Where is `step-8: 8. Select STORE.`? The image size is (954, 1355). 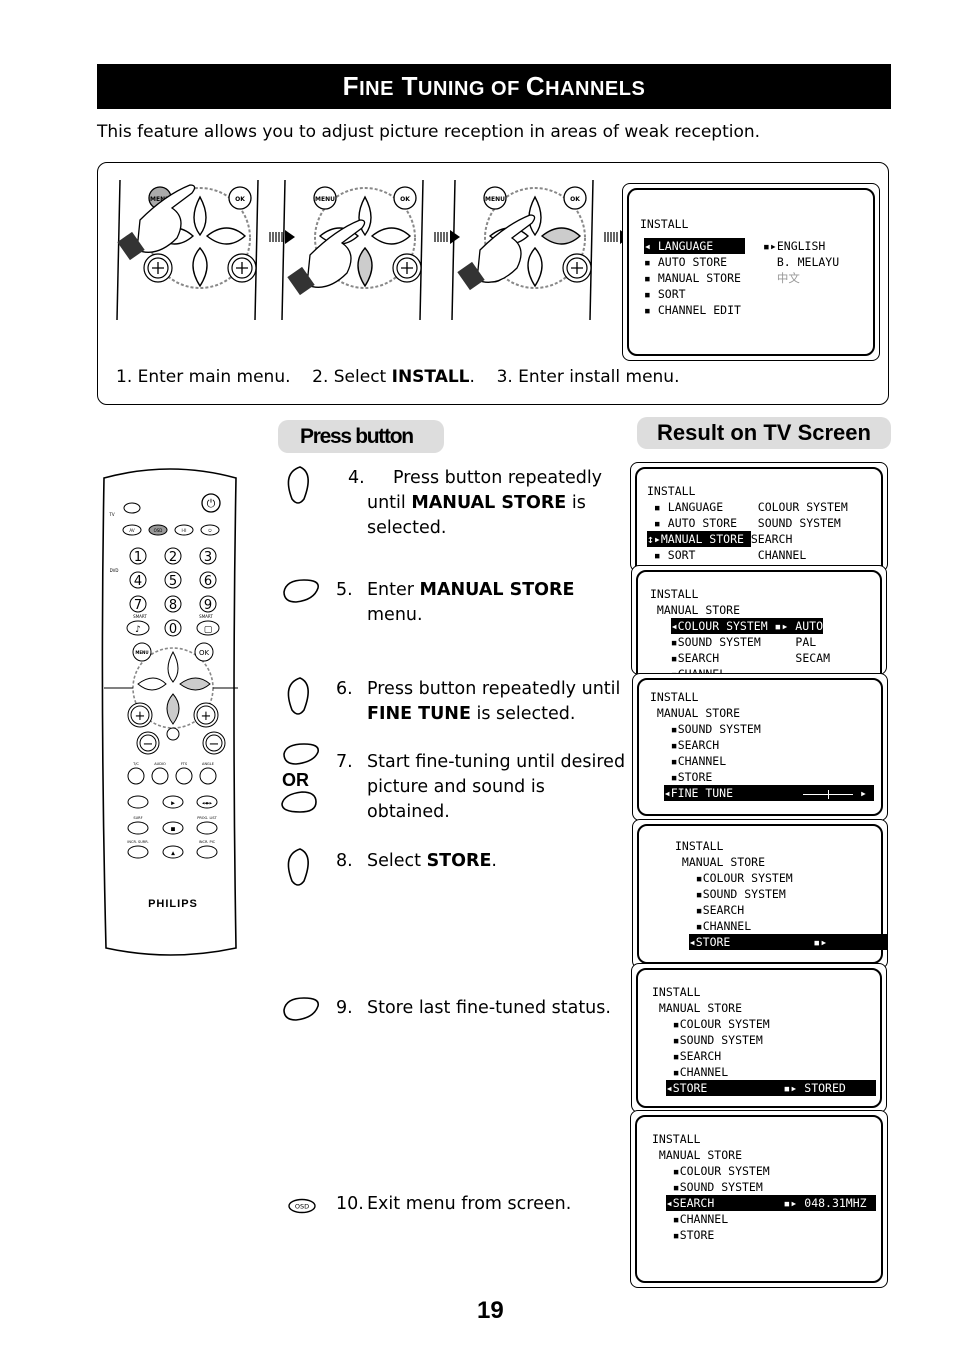
step-8: 8. Select STORE. is located at coordinates (416, 861).